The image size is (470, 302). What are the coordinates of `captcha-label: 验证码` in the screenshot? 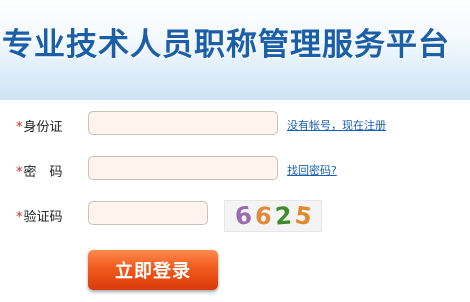 It's located at (43, 217).